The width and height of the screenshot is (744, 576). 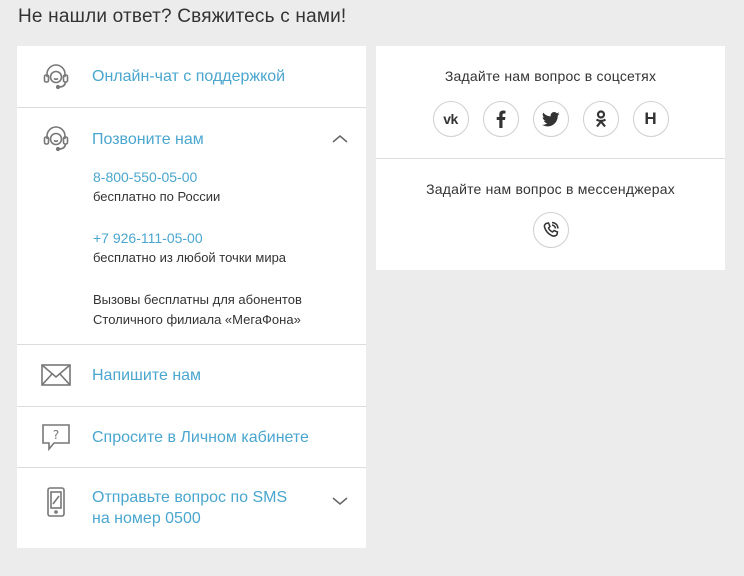 I want to click on sms-link: Отправьте вопрос по SMS на номер 0500, so click(x=189, y=508).